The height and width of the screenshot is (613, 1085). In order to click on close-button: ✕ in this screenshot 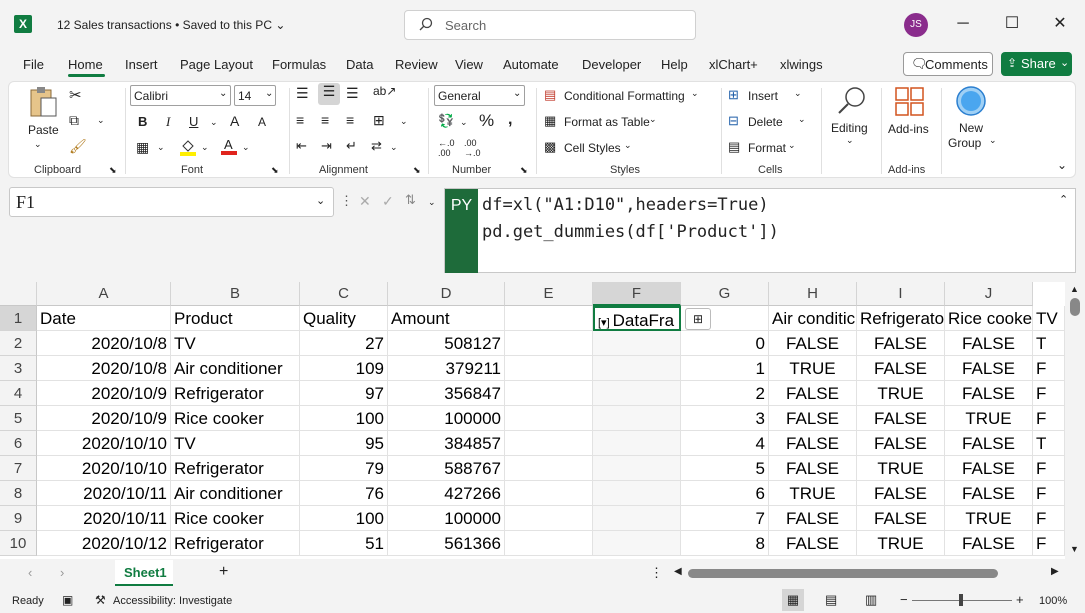, I will do `click(1060, 24)`.